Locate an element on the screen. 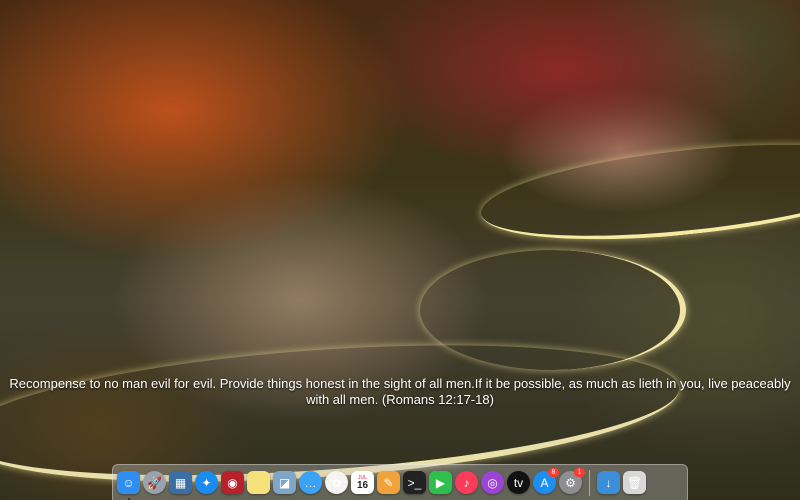  notification-badge: 1 is located at coordinates (579, 472).